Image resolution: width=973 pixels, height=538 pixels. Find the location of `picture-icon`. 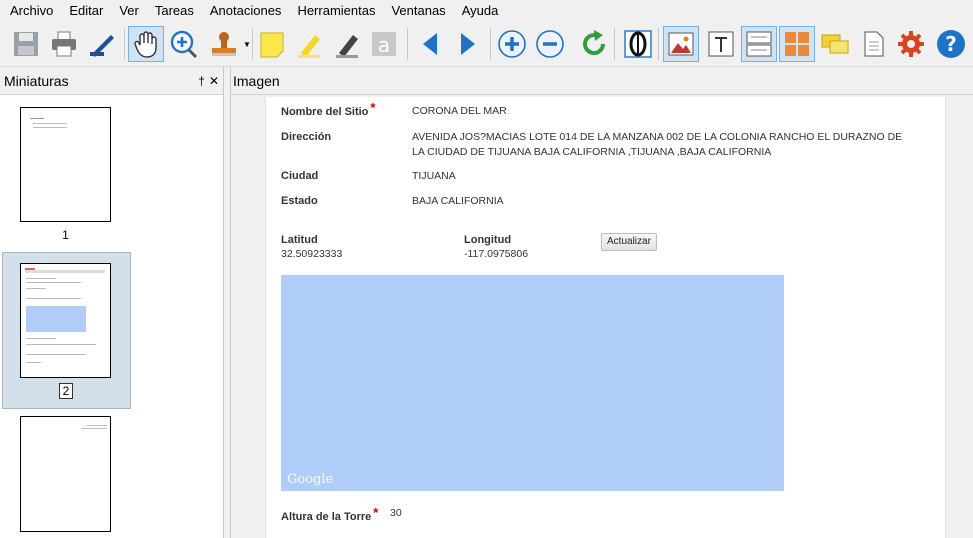

picture-icon is located at coordinates (681, 44).